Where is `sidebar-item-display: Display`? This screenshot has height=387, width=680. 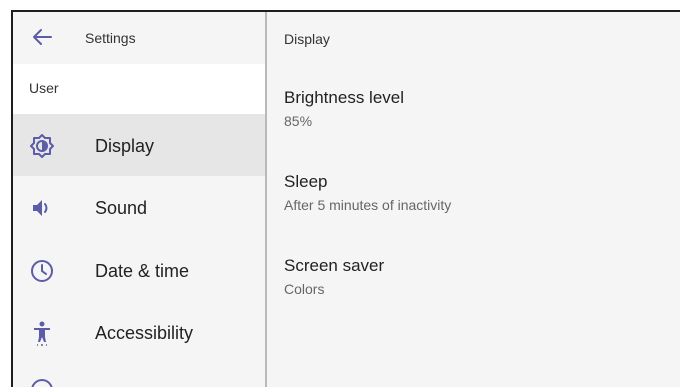 sidebar-item-display: Display is located at coordinates (139, 145).